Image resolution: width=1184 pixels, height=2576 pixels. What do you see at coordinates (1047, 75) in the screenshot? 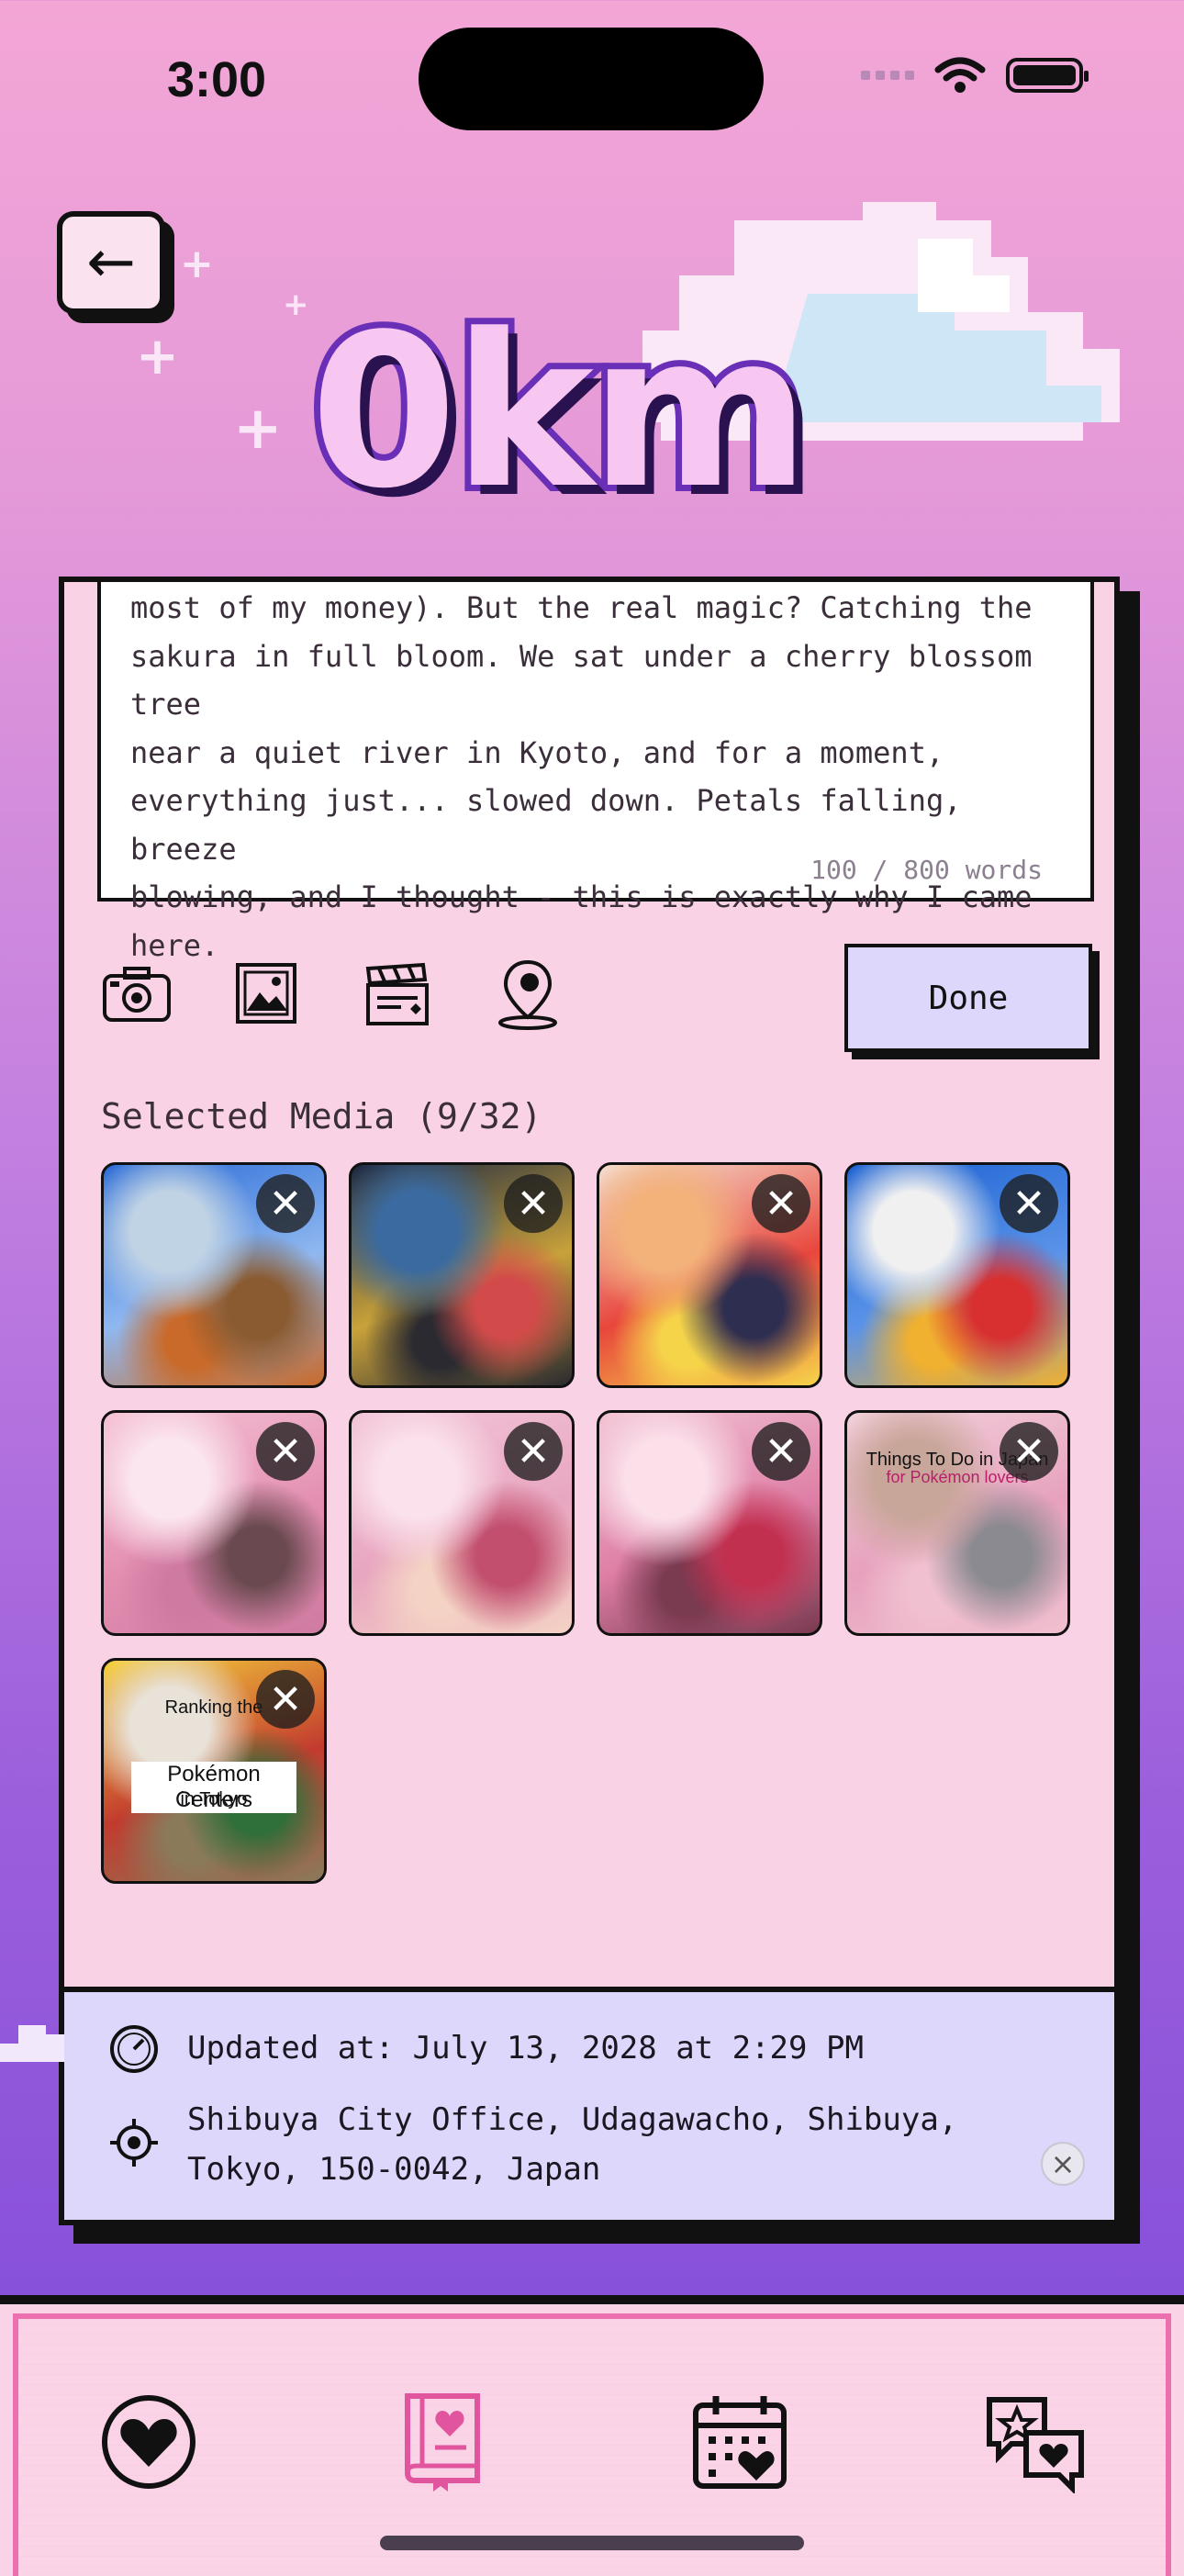
I see `battery-icon` at bounding box center [1047, 75].